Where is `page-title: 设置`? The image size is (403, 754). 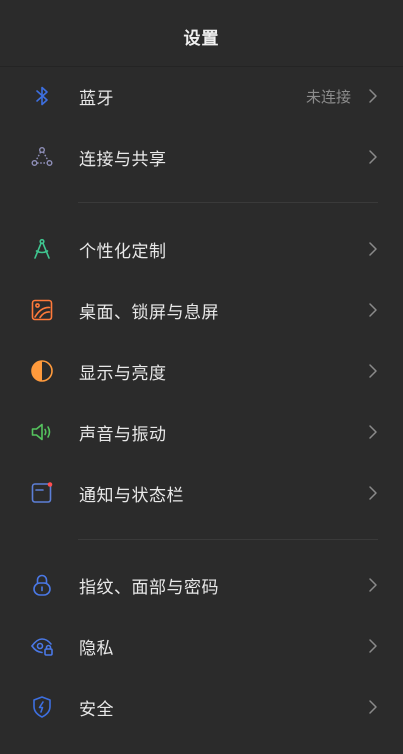 page-title: 设置 is located at coordinates (201, 38).